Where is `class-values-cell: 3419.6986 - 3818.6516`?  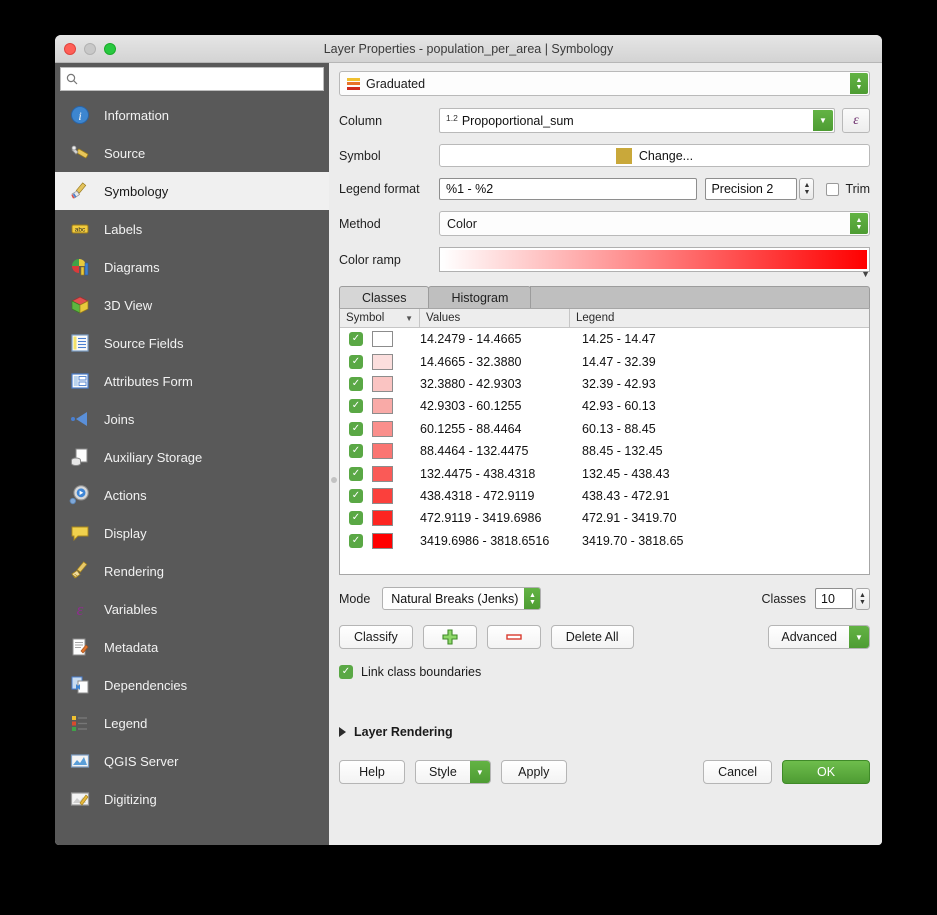 class-values-cell: 3419.6986 - 3818.6516 is located at coordinates (501, 541).